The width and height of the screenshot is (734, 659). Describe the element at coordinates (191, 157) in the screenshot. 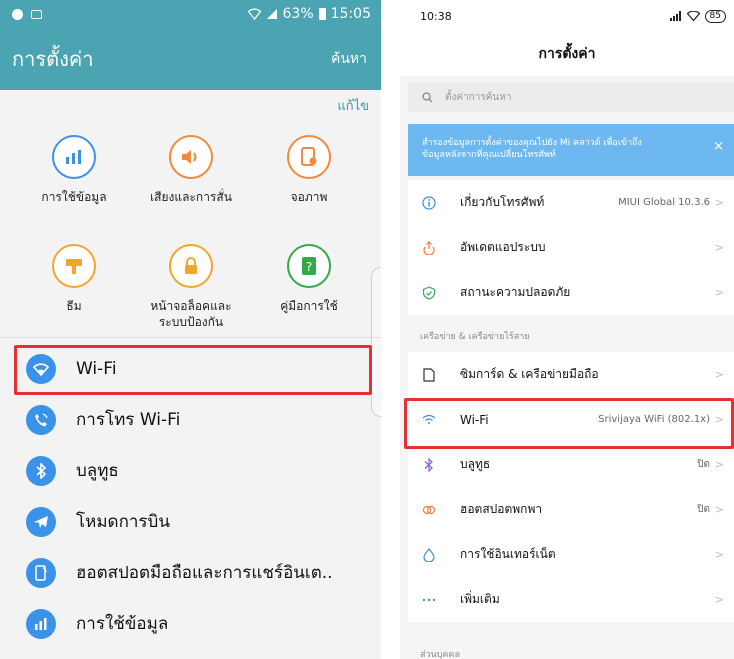

I see `sound-icon` at that location.